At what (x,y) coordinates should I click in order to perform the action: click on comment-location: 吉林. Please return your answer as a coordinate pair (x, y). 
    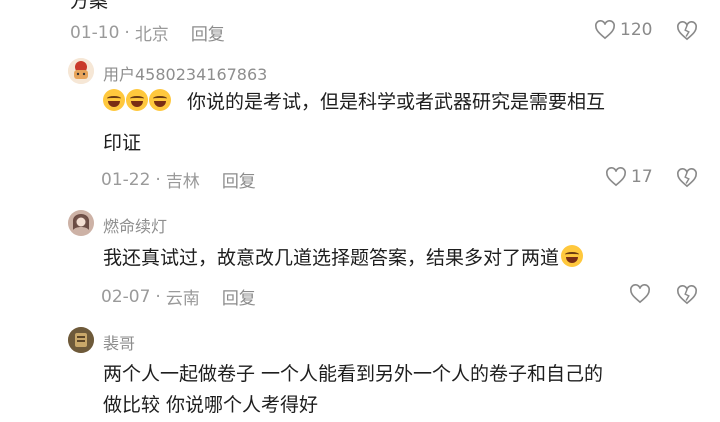
    Looking at the image, I should click on (182, 182).